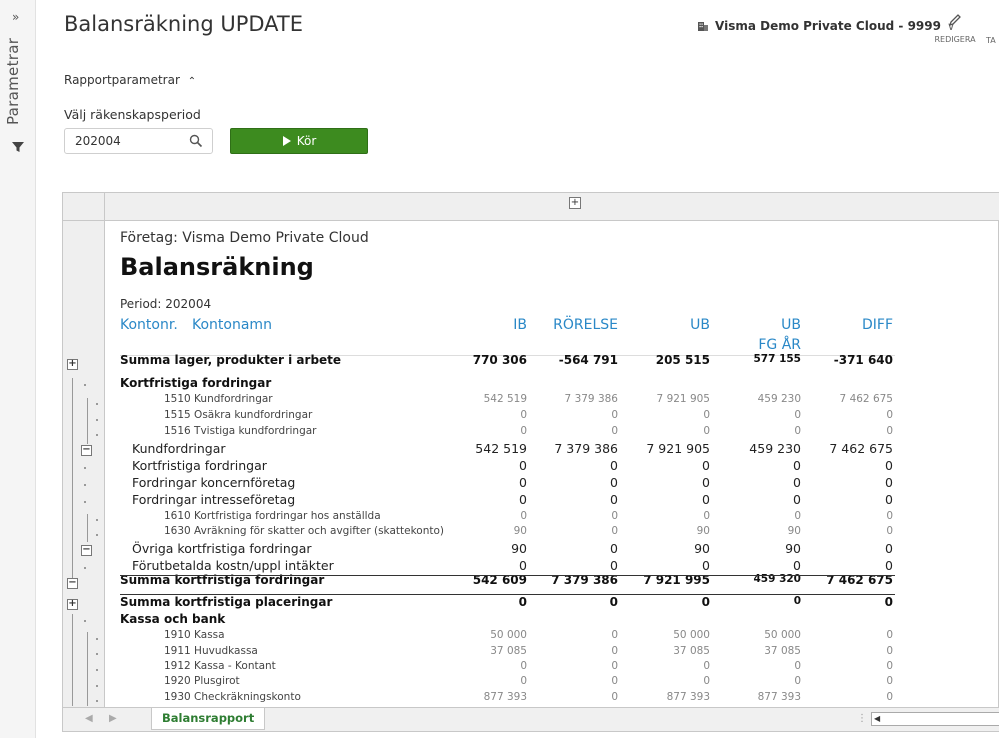 Image resolution: width=999 pixels, height=738 pixels. I want to click on row-label: Summa lager, produkter i arbete, so click(231, 360).